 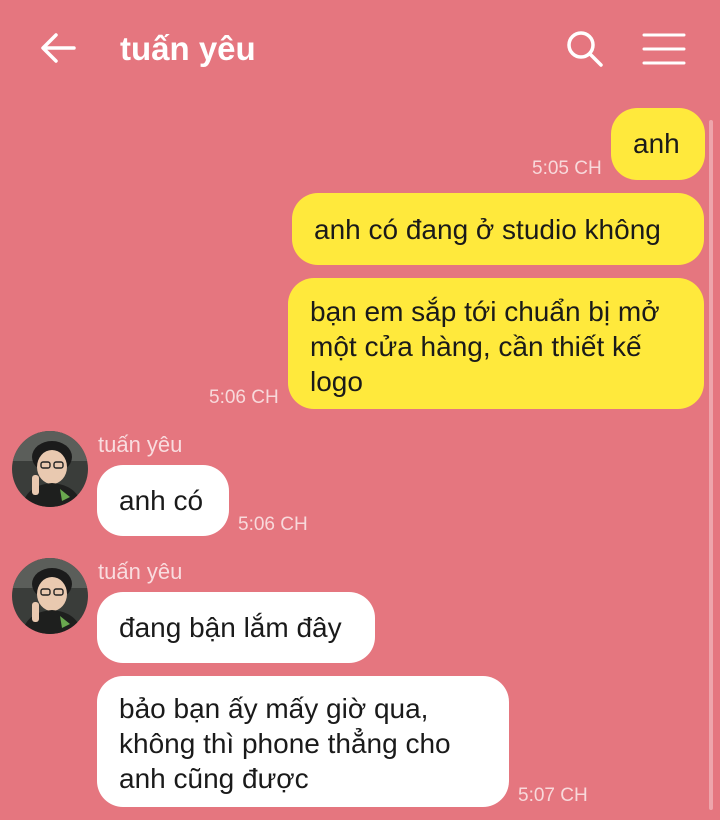 I want to click on message-bubble-sent: anh, so click(x=658, y=144).